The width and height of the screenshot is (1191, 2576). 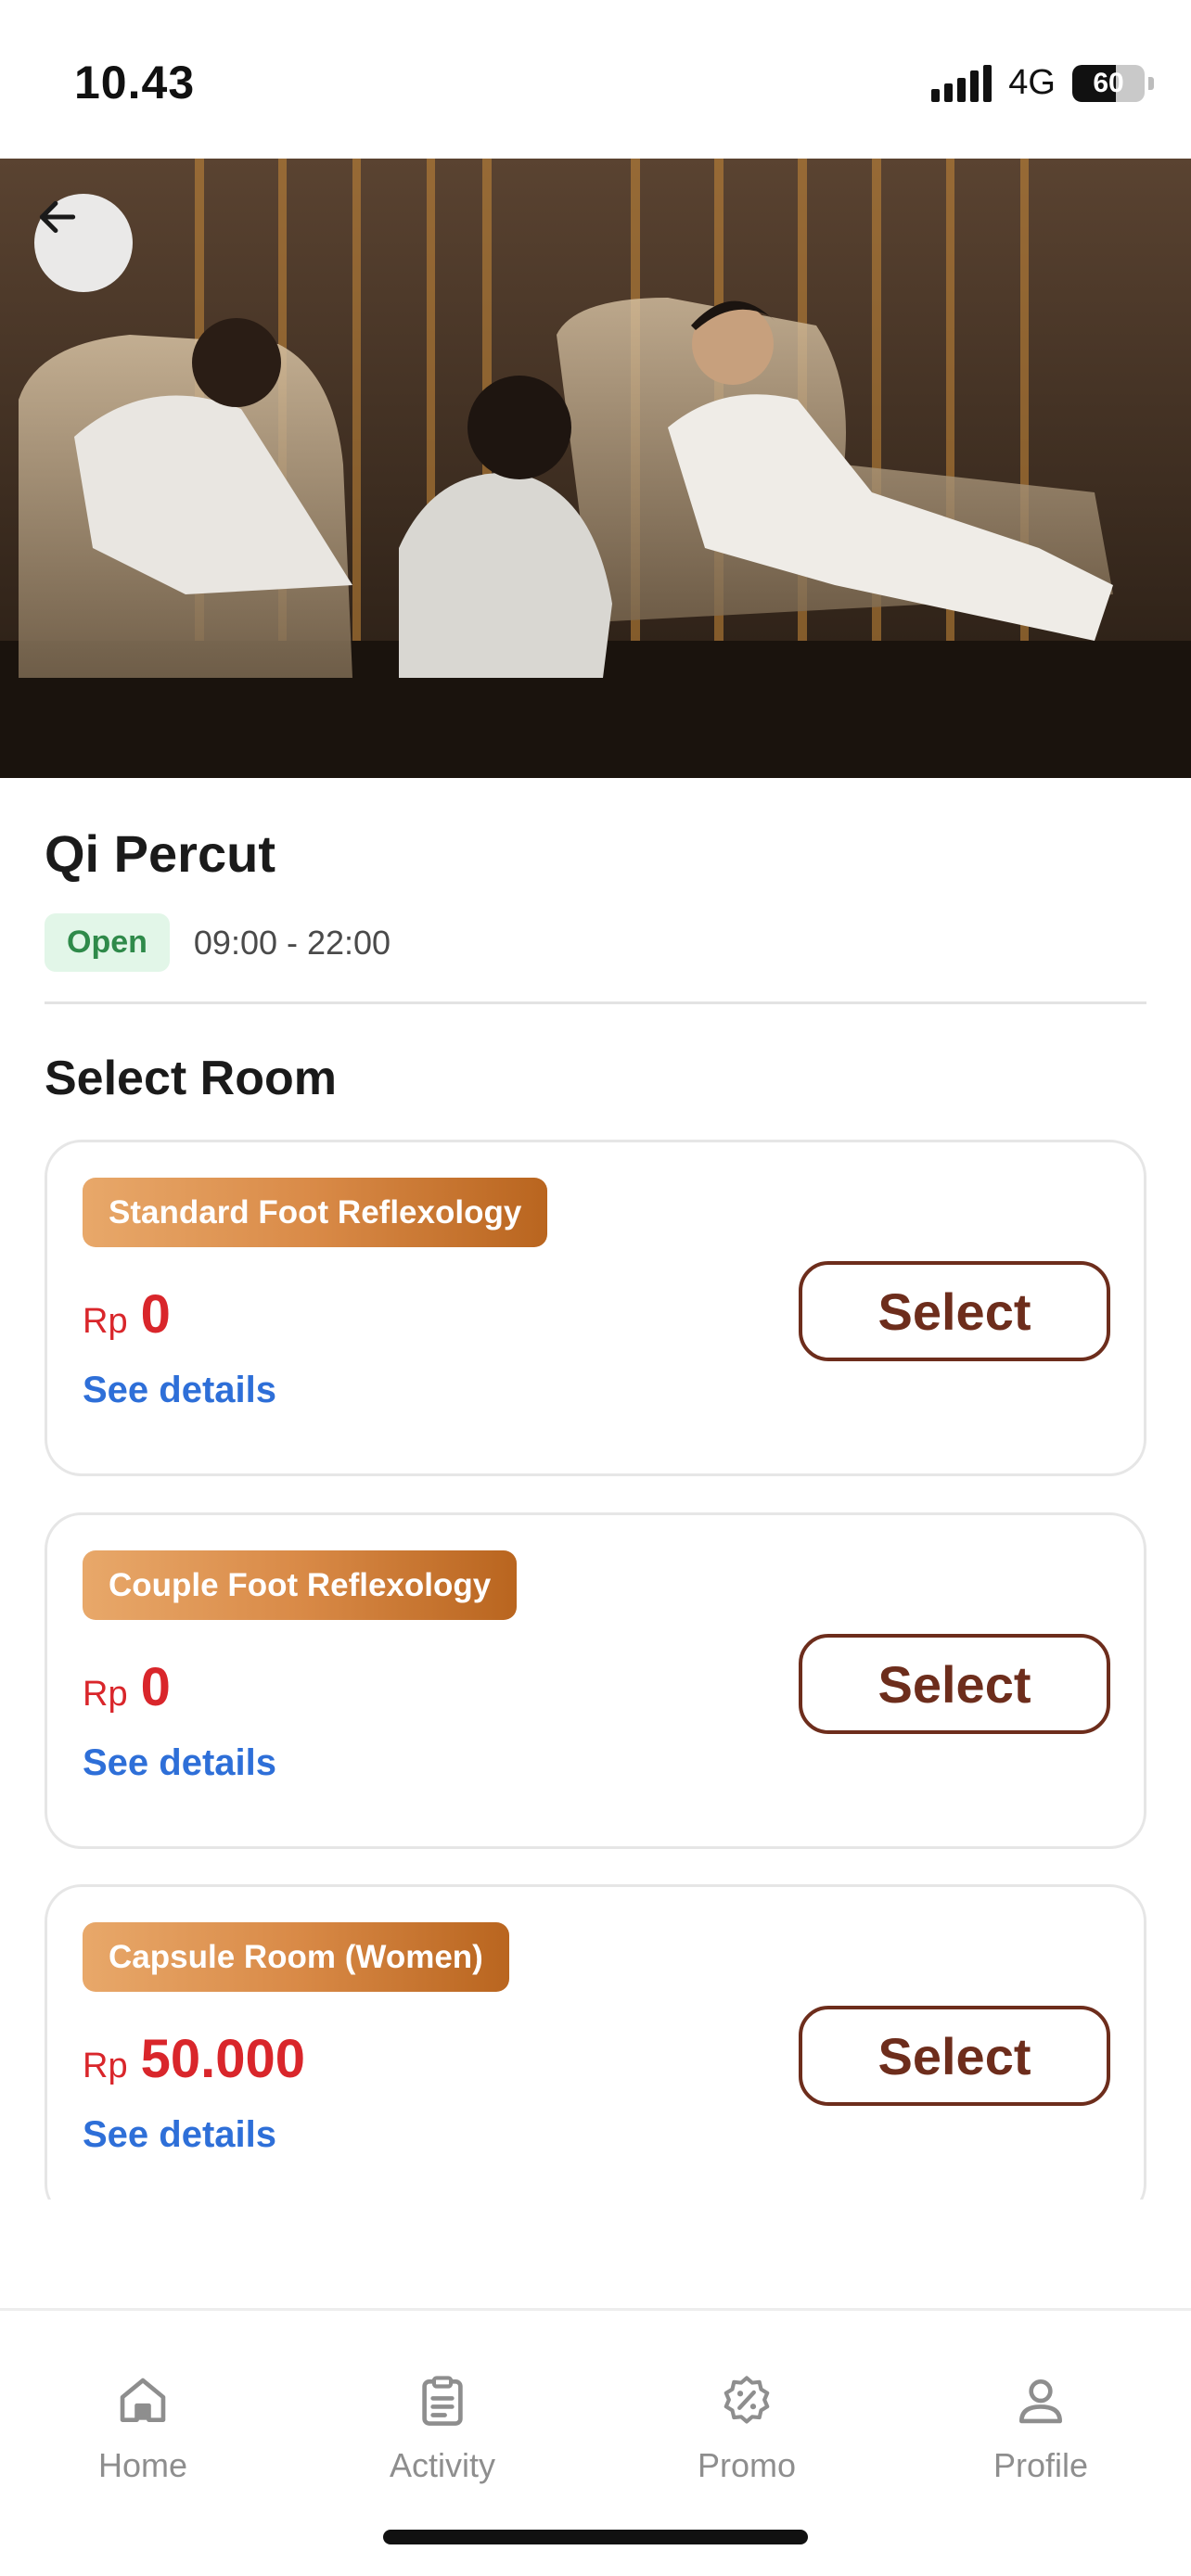 I want to click on room-name-badge: Couple Foot Reflexology, so click(x=300, y=1585).